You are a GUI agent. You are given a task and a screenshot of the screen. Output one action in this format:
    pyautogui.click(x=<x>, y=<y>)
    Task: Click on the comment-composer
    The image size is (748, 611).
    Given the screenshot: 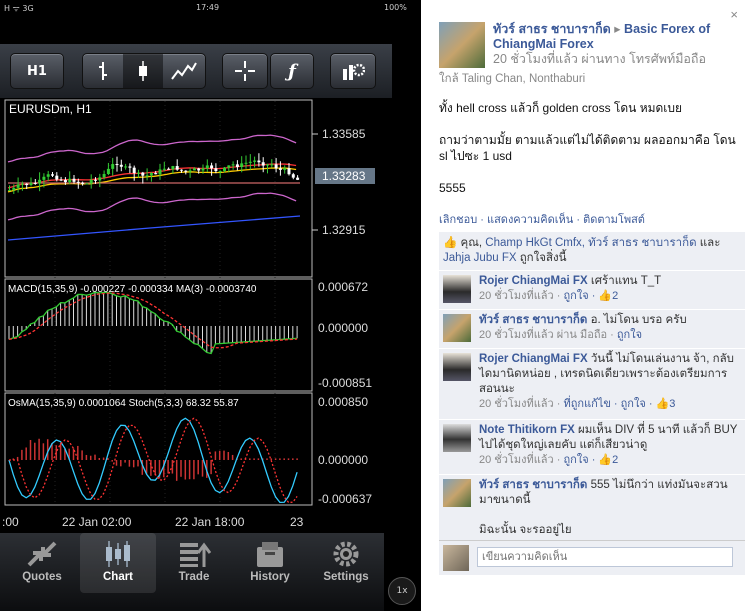 What is the action you would take?
    pyautogui.click(x=592, y=557)
    